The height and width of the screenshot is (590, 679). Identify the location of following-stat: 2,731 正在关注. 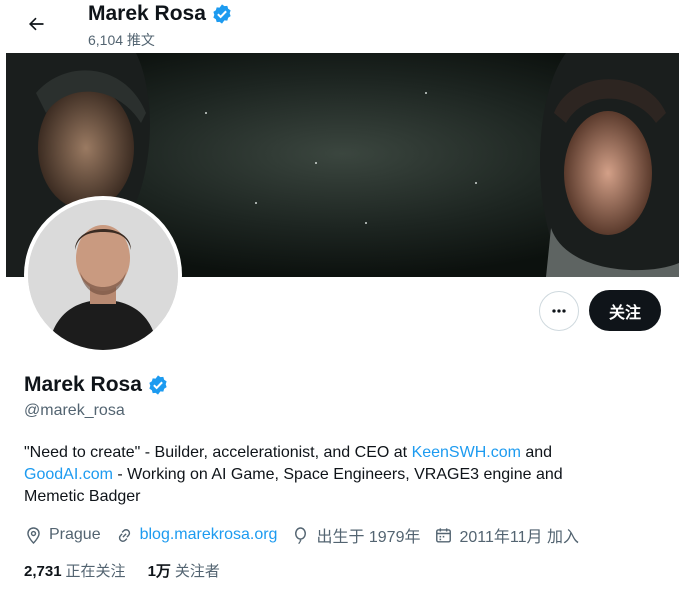
(75, 570).